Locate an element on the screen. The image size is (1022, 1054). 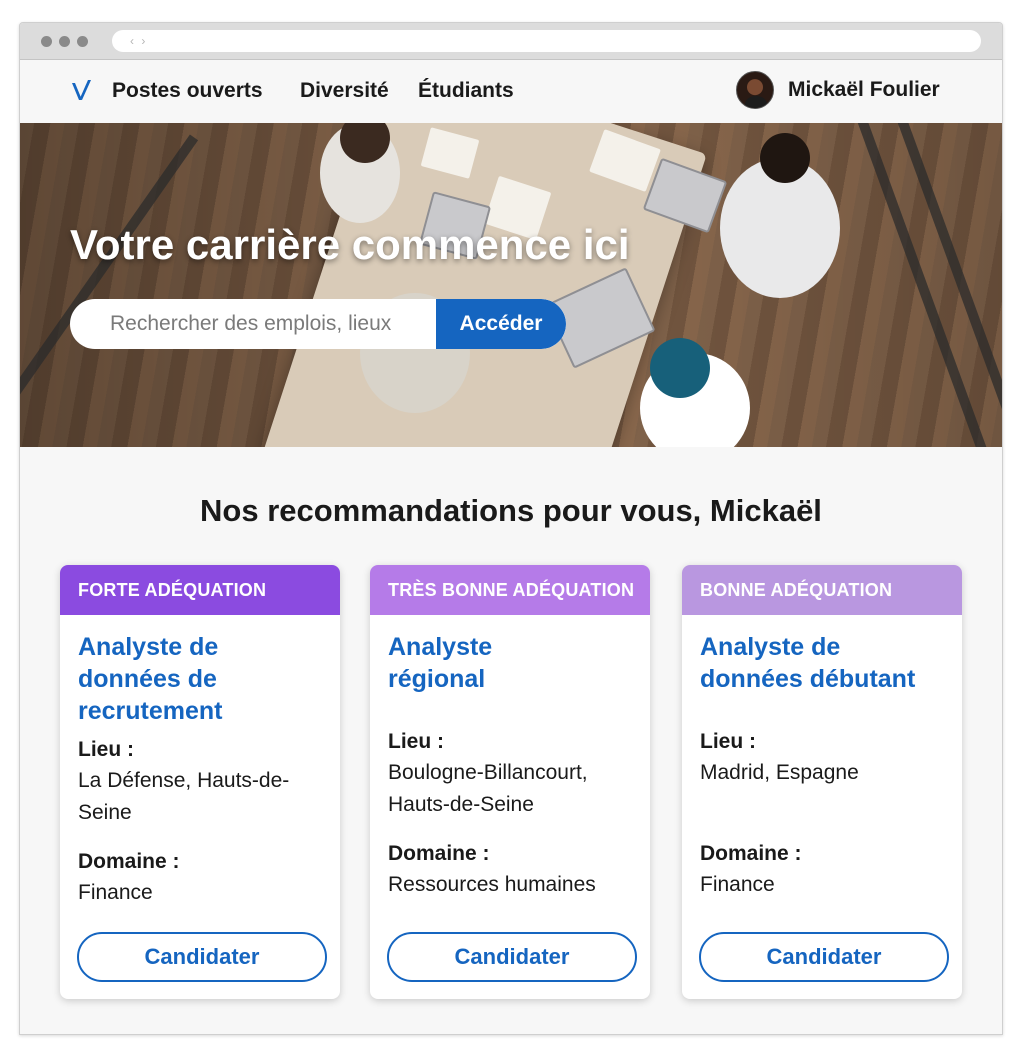
job-title-link: Analyste de données de recrutement is located at coordinates (203, 679).